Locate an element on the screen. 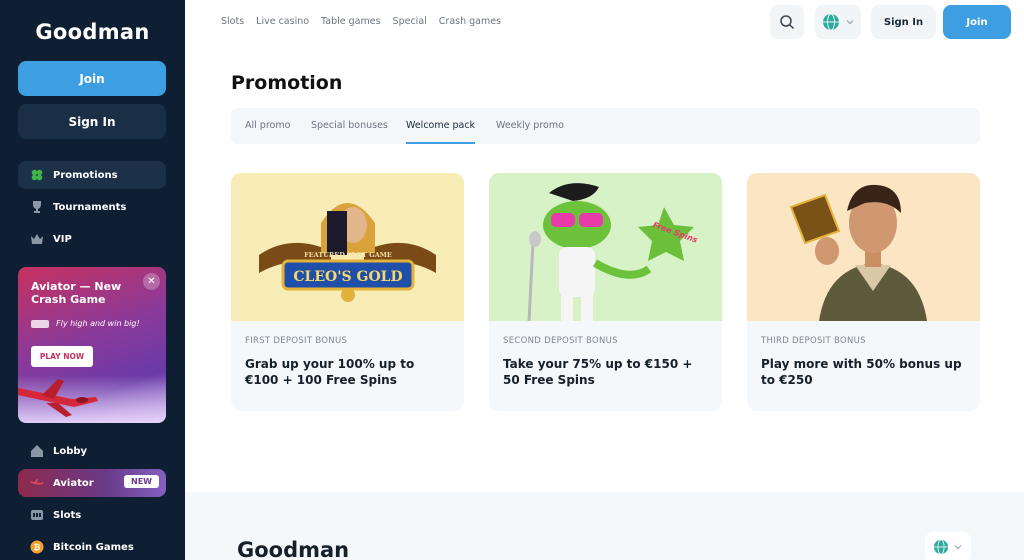 Image resolution: width=1024 pixels, height=560 pixels. sidebar-item-vip: VIP is located at coordinates (92, 239).